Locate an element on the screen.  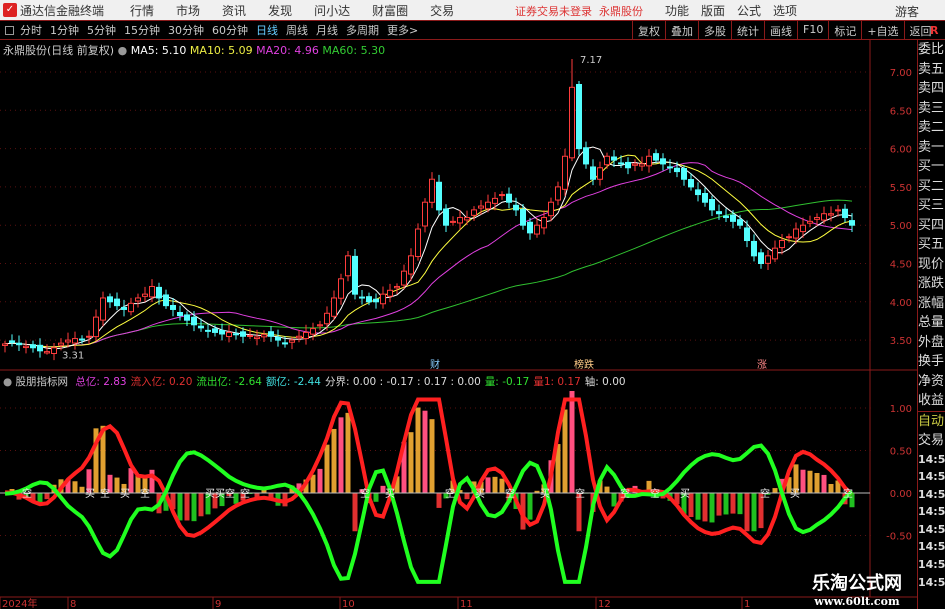
toolbar-button-2: 多股 is located at coordinates (714, 30).